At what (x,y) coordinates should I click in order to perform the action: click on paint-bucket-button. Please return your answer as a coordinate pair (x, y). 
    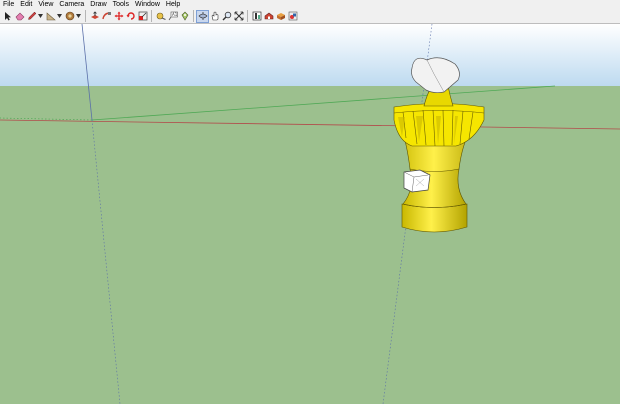
    Looking at the image, I should click on (69, 16).